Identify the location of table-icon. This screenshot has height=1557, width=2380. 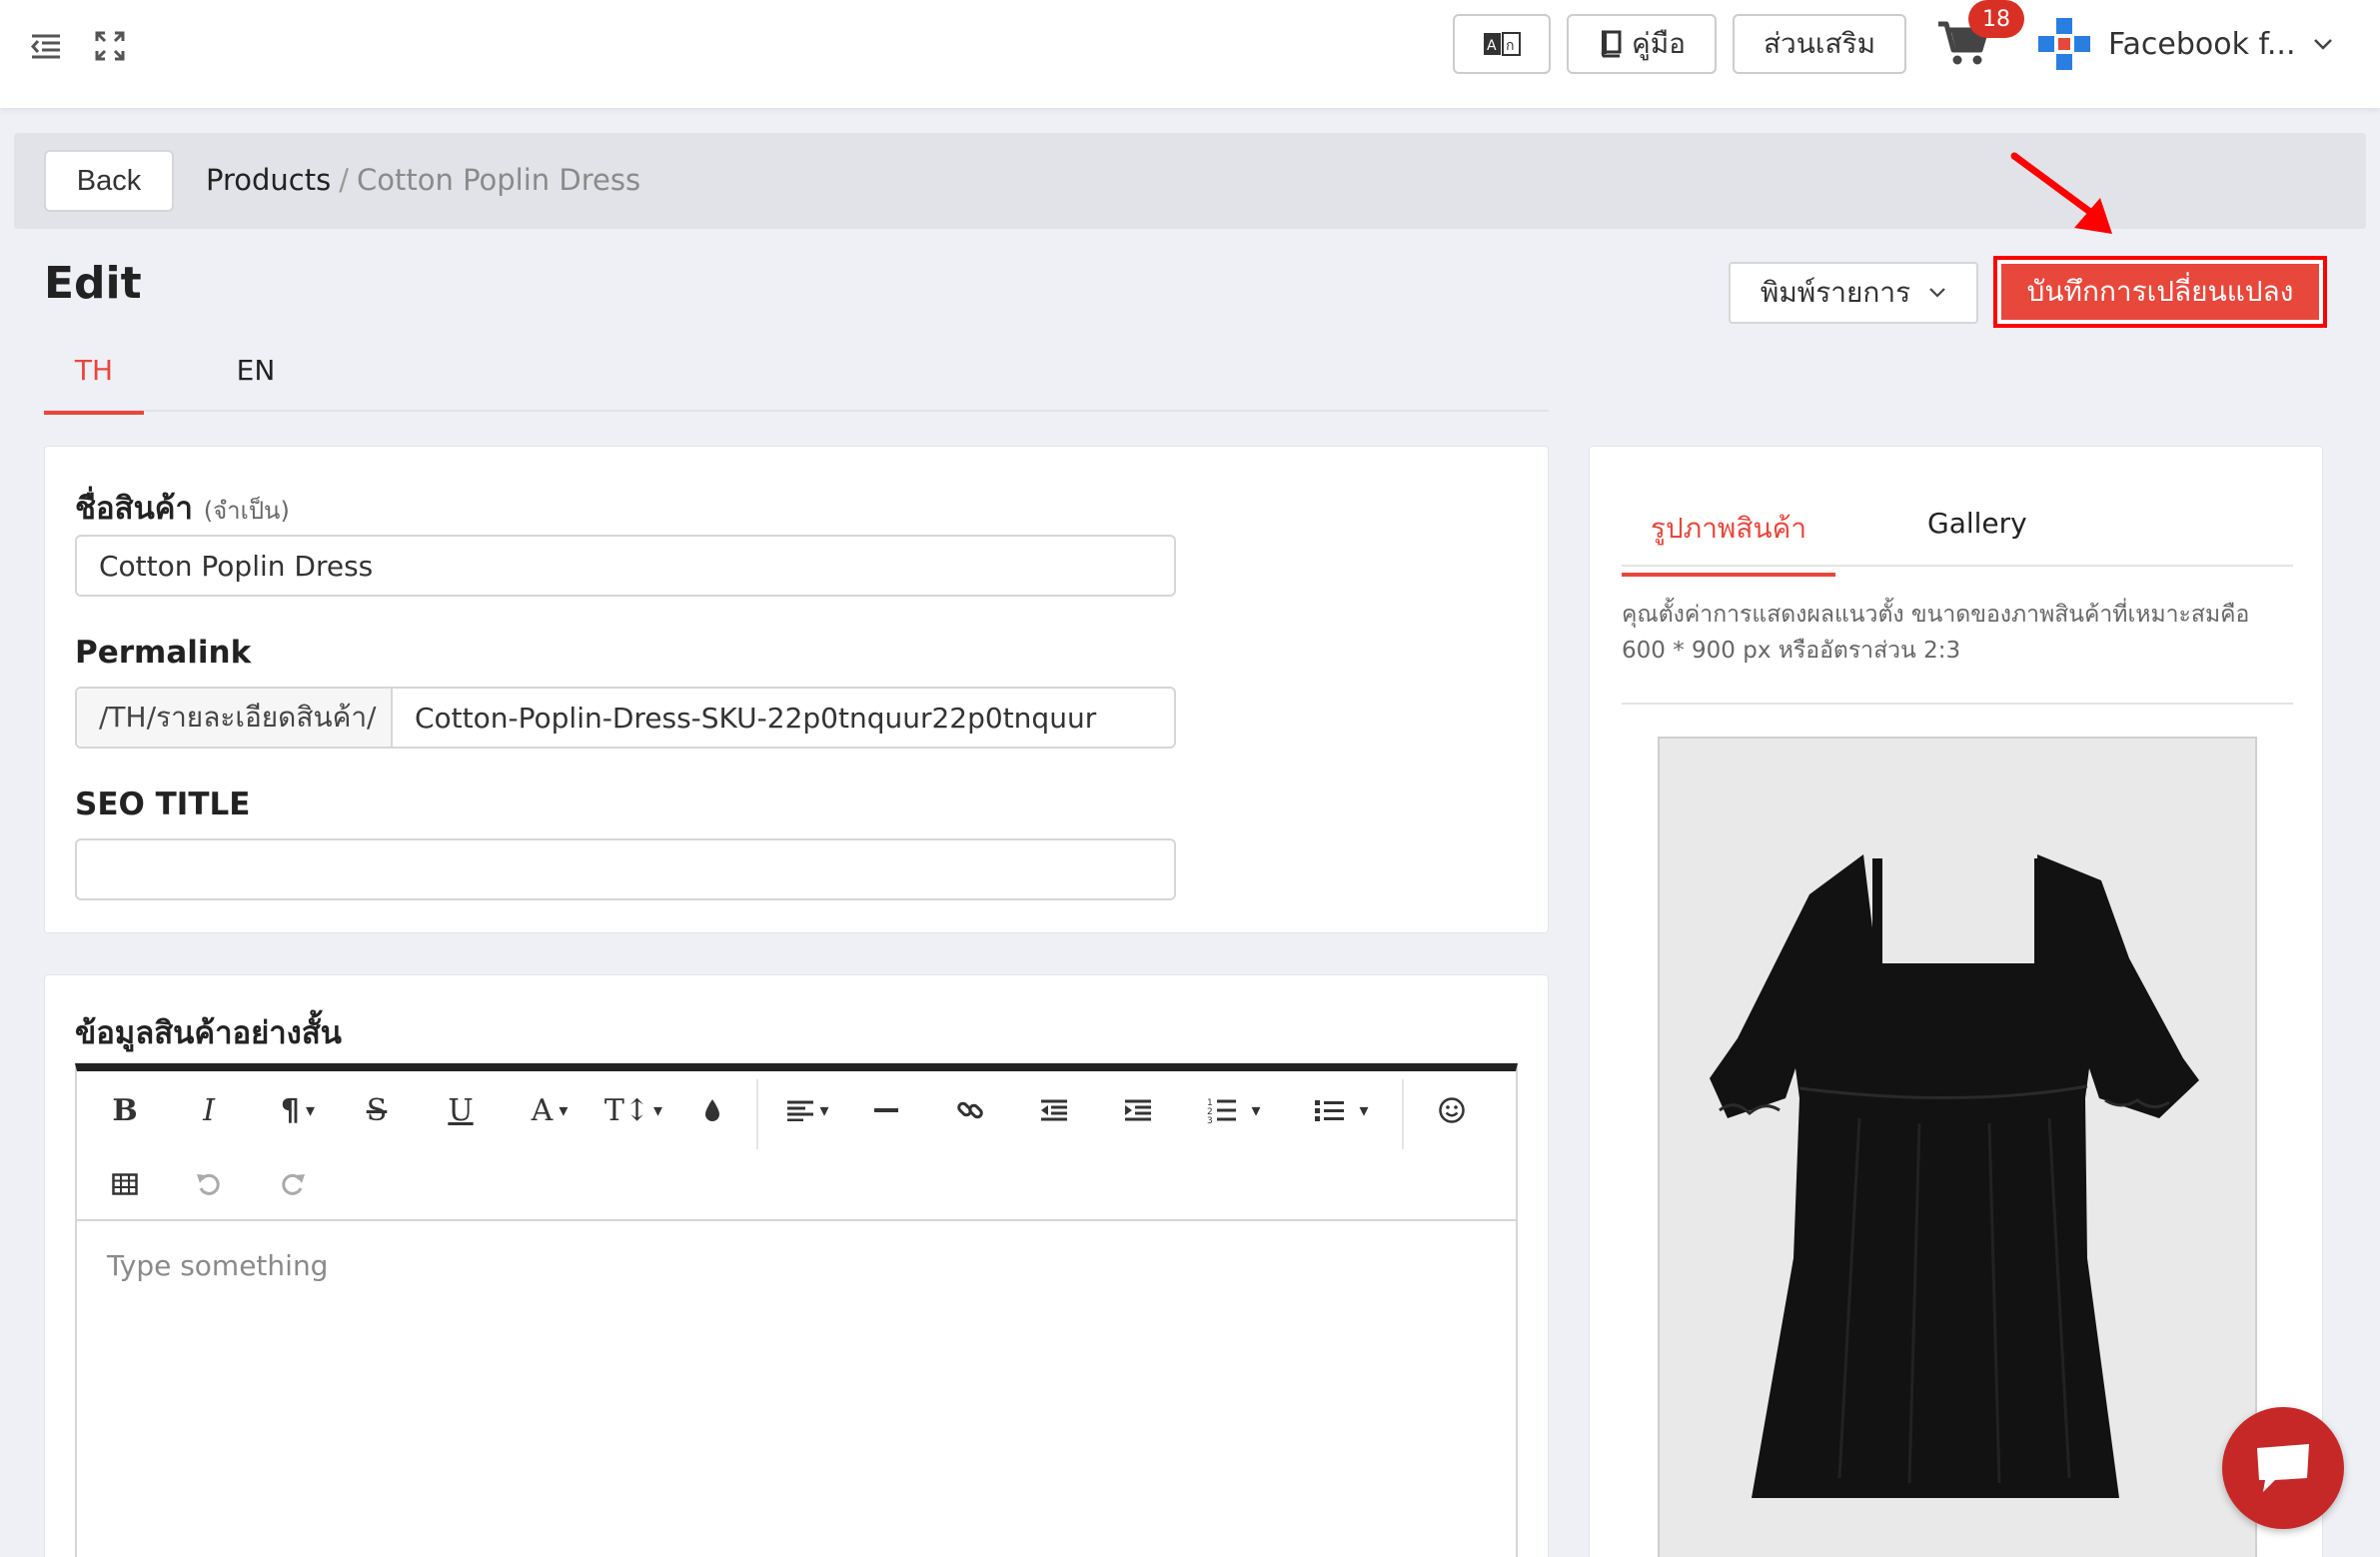
(125, 1184).